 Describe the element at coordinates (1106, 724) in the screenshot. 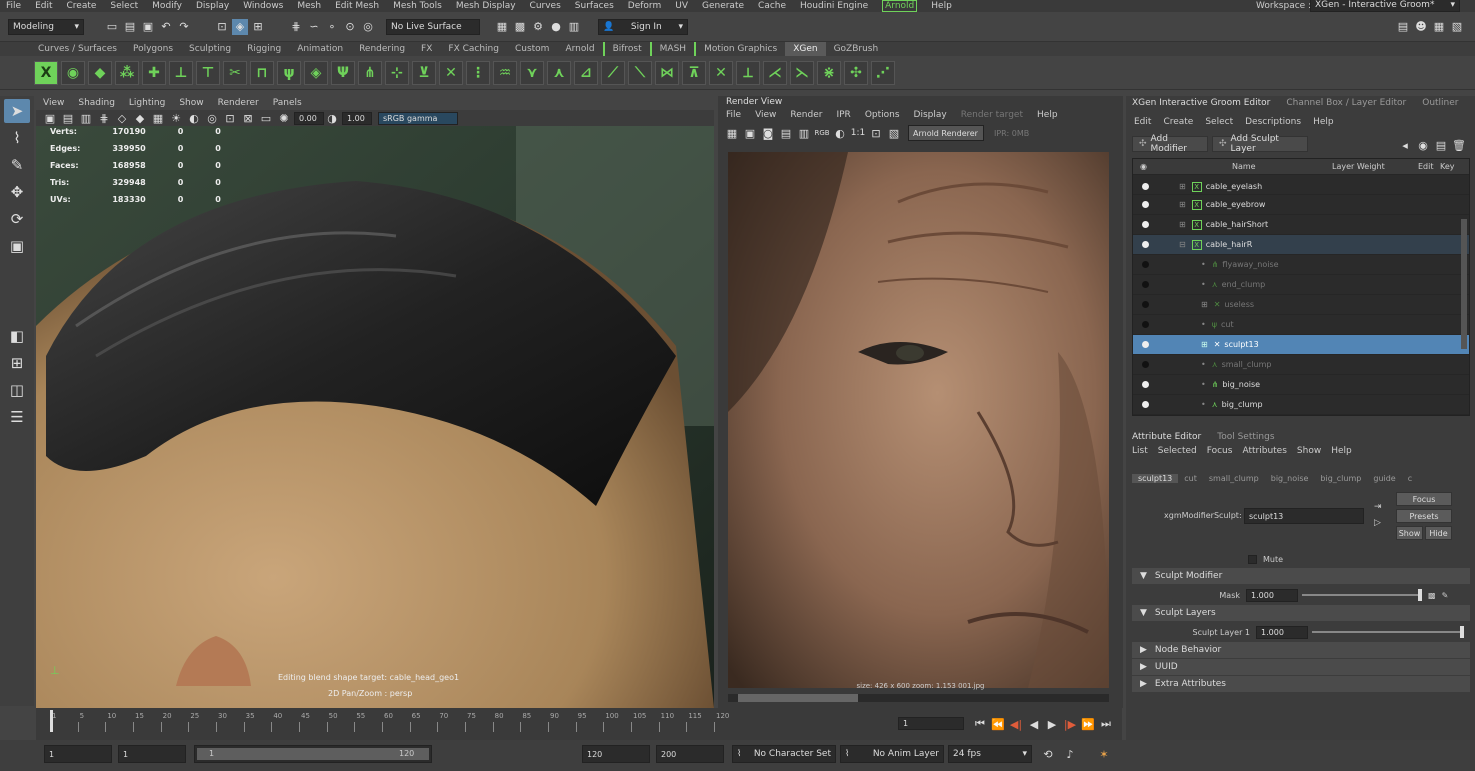

I see `go-to-end-icon: ⏭` at that location.